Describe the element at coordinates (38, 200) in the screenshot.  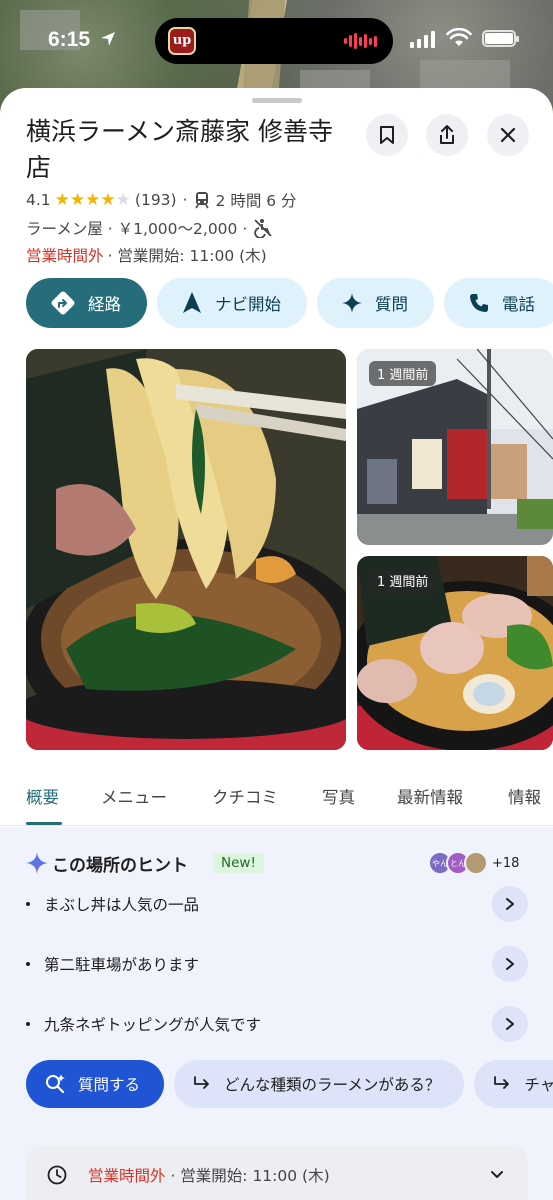
I see `rating-value: 4.1` at that location.